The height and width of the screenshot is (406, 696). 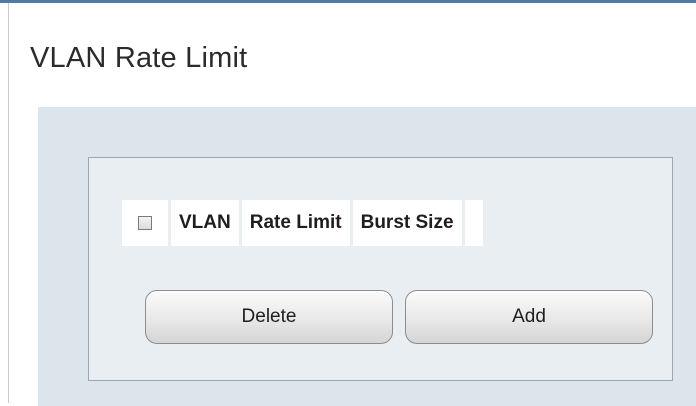 I want to click on column-header-burst-size: Burst Size, so click(x=407, y=223).